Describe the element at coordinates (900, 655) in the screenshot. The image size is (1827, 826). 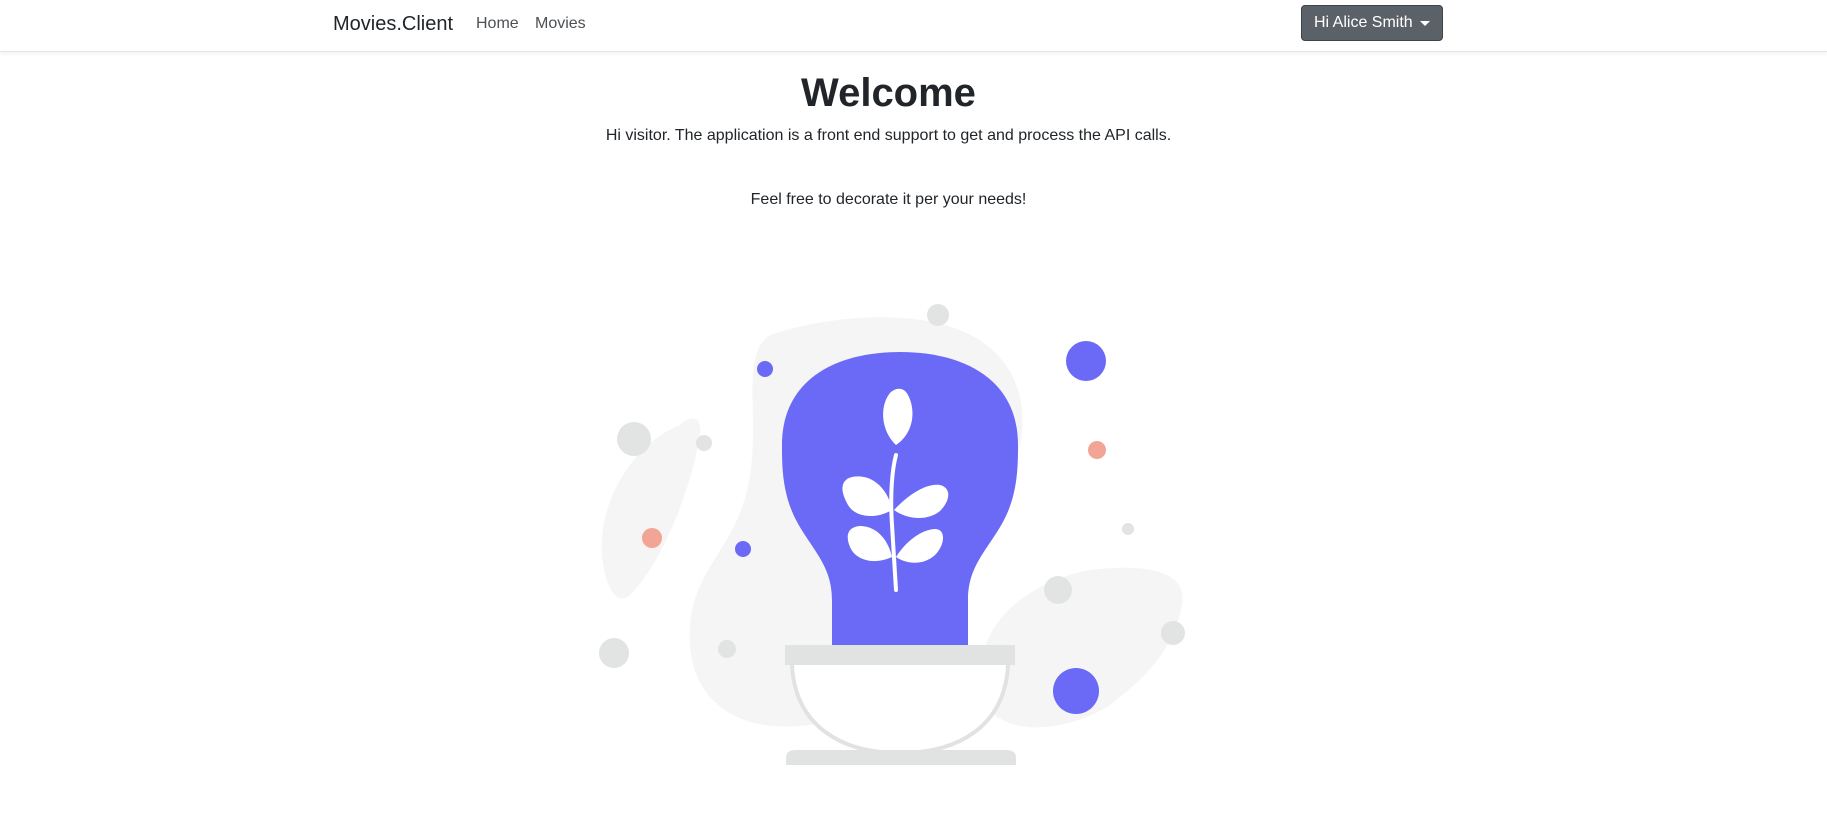
I see `pot-rim` at that location.